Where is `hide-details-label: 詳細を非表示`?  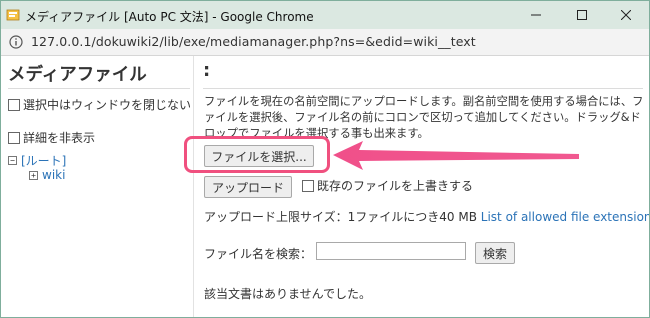 hide-details-label: 詳細を非表示 is located at coordinates (59, 138).